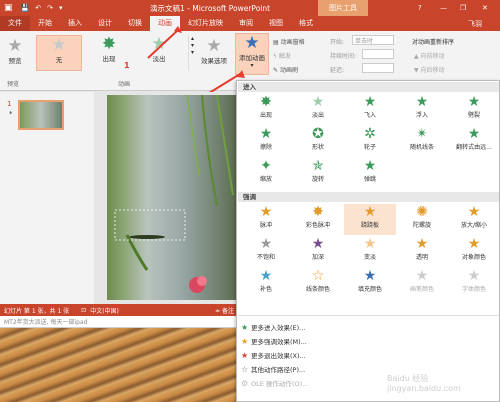 This screenshot has height=402, width=500. Describe the element at coordinates (473, 289) in the screenshot. I see `effect-label: 字体颜色` at that location.